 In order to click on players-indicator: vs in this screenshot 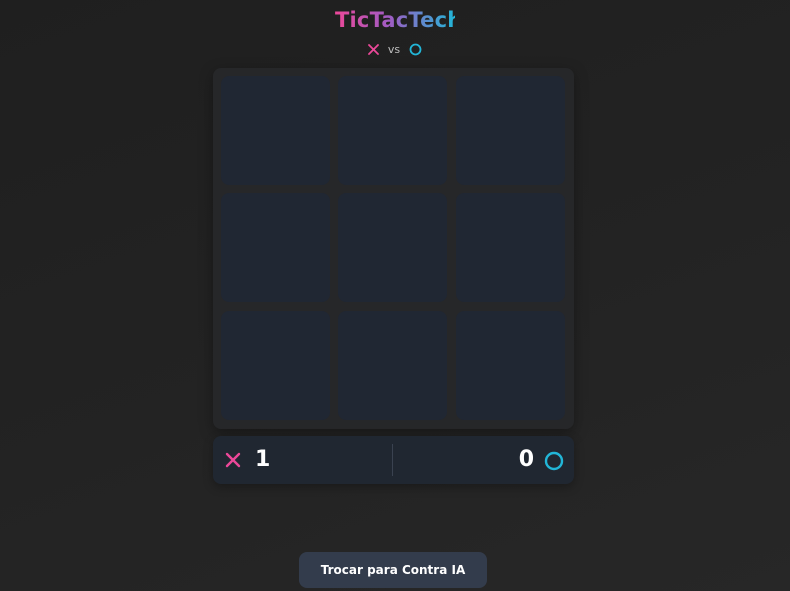, I will do `click(395, 49)`.